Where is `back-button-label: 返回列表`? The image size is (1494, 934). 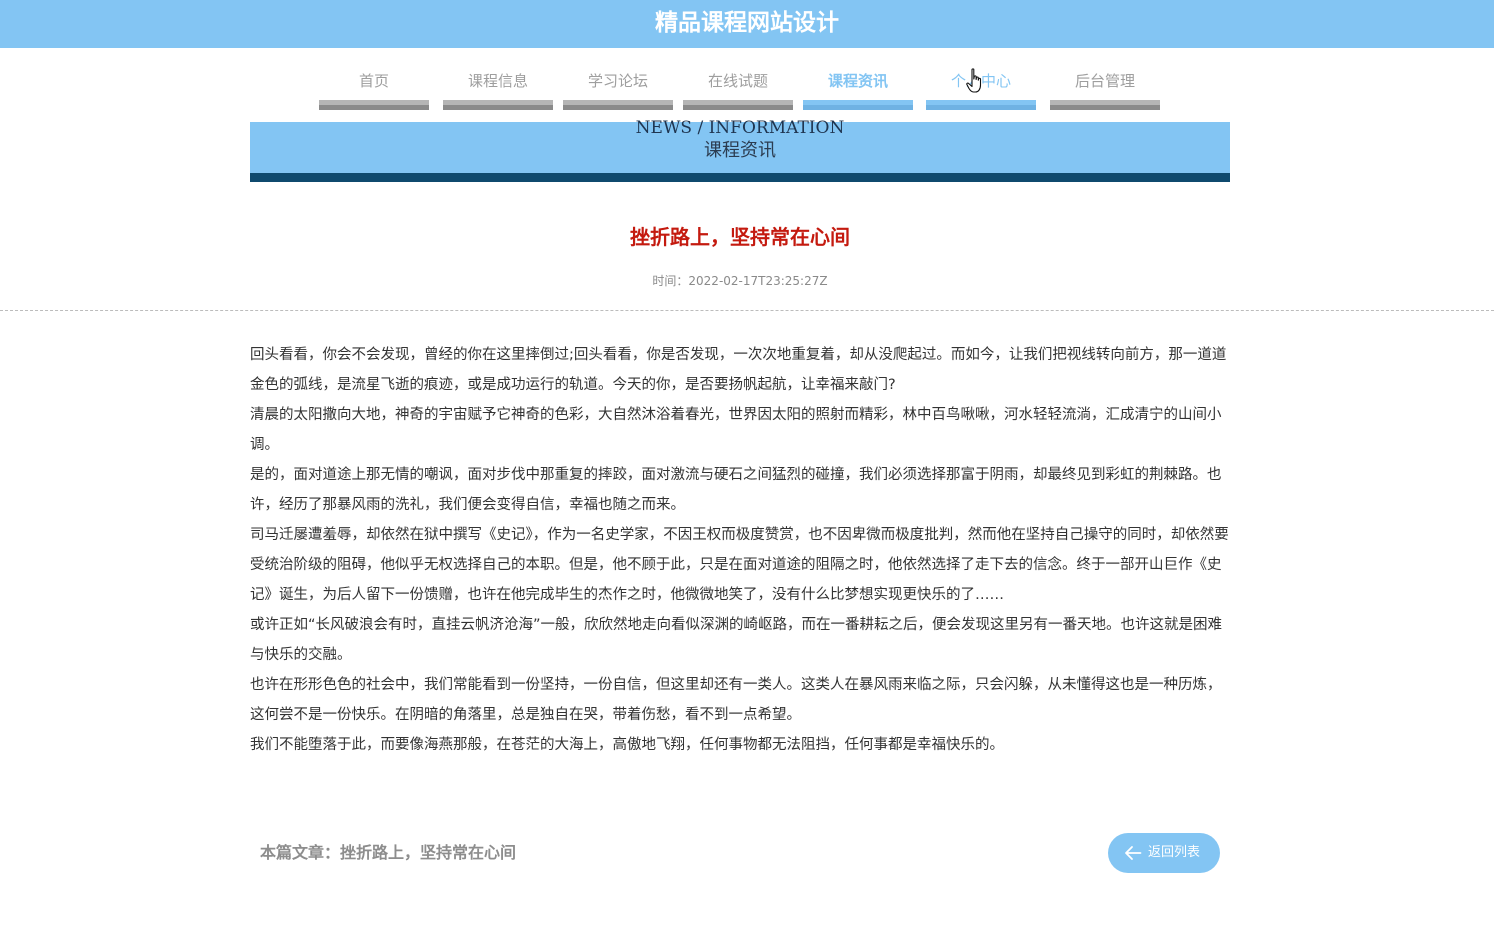 back-button-label: 返回列表 is located at coordinates (1174, 852).